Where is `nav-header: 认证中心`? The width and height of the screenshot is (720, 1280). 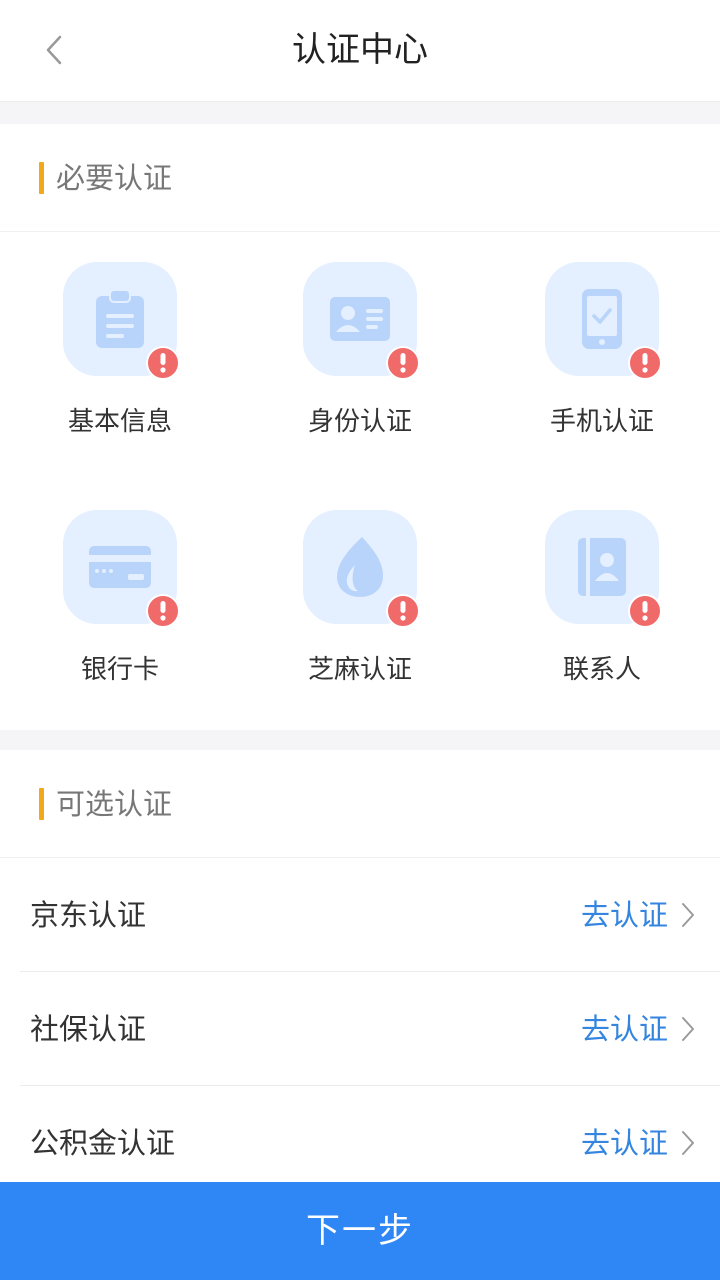 nav-header: 认证中心 is located at coordinates (360, 51).